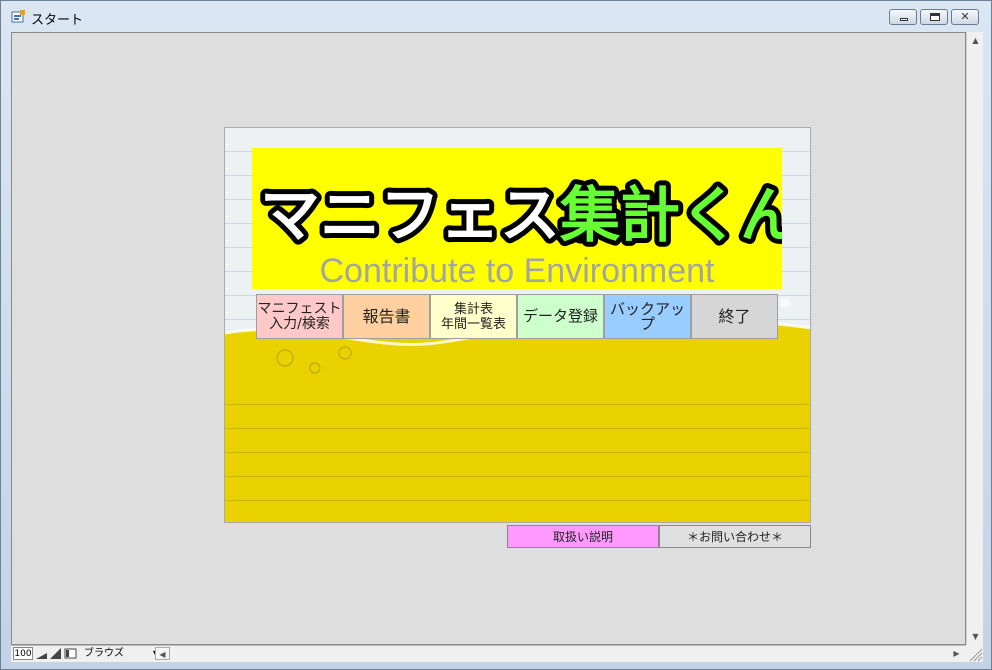 This screenshot has width=992, height=670. I want to click on window-title: スタート, so click(57, 20).